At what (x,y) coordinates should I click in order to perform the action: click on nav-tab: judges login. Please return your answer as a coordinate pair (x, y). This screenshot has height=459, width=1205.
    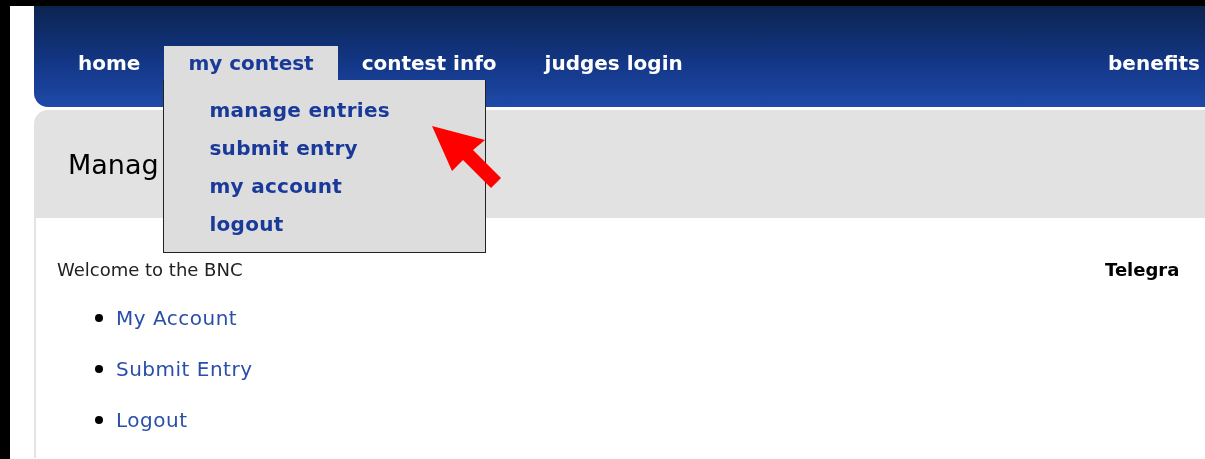
    Looking at the image, I should click on (613, 63).